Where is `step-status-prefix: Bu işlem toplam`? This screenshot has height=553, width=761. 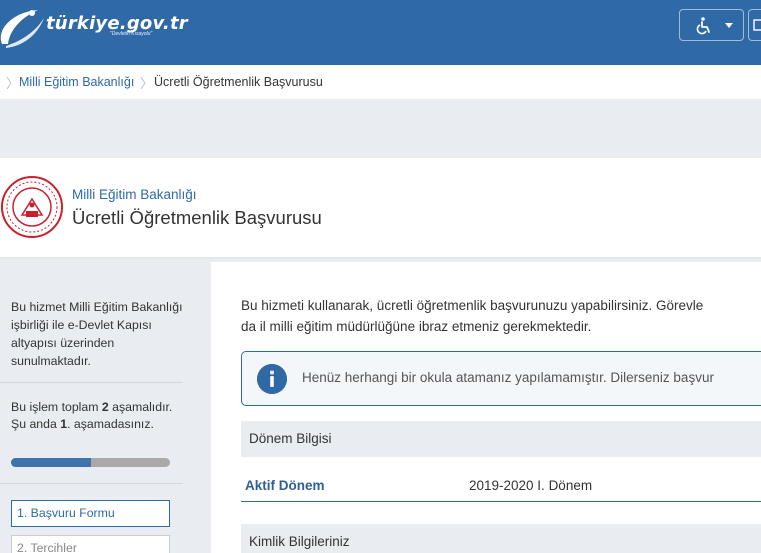 step-status-prefix: Bu işlem toplam is located at coordinates (56, 407).